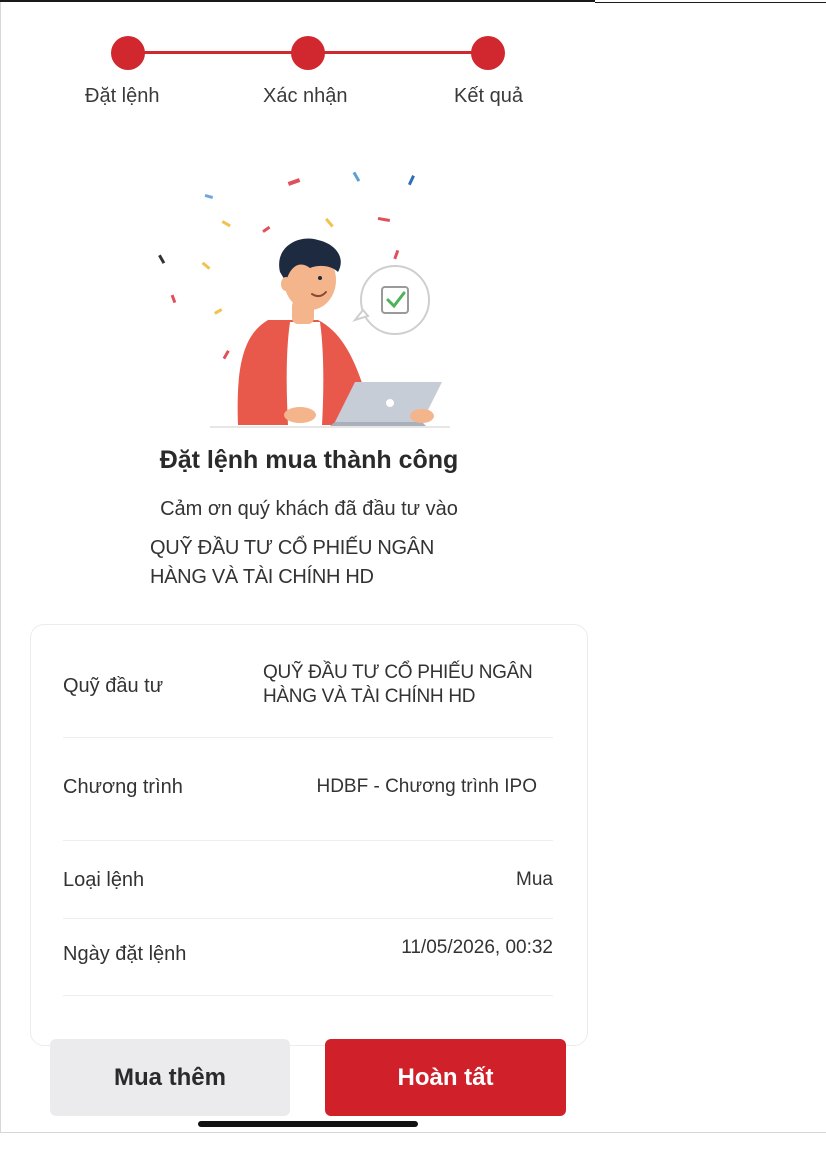  I want to click on detail-label-order-date: Ngày đặt lệnh, so click(125, 954).